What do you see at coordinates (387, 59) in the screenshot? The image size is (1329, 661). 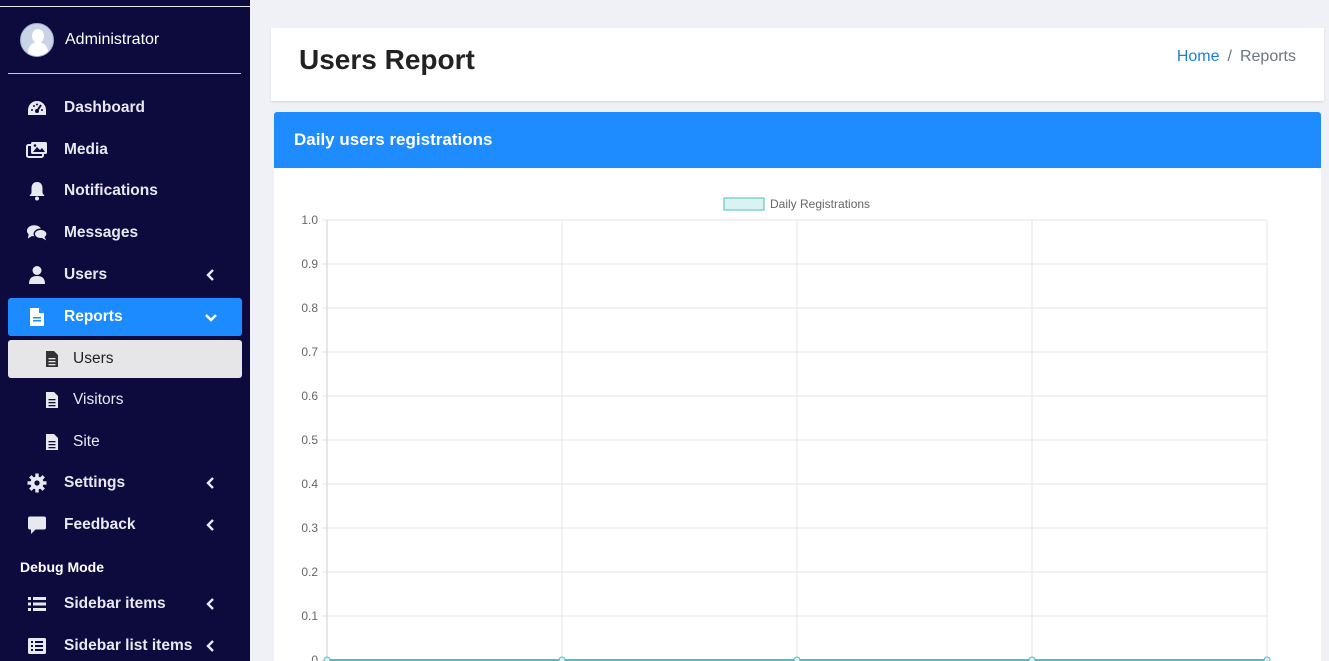 I see `page-title: Users Report` at bounding box center [387, 59].